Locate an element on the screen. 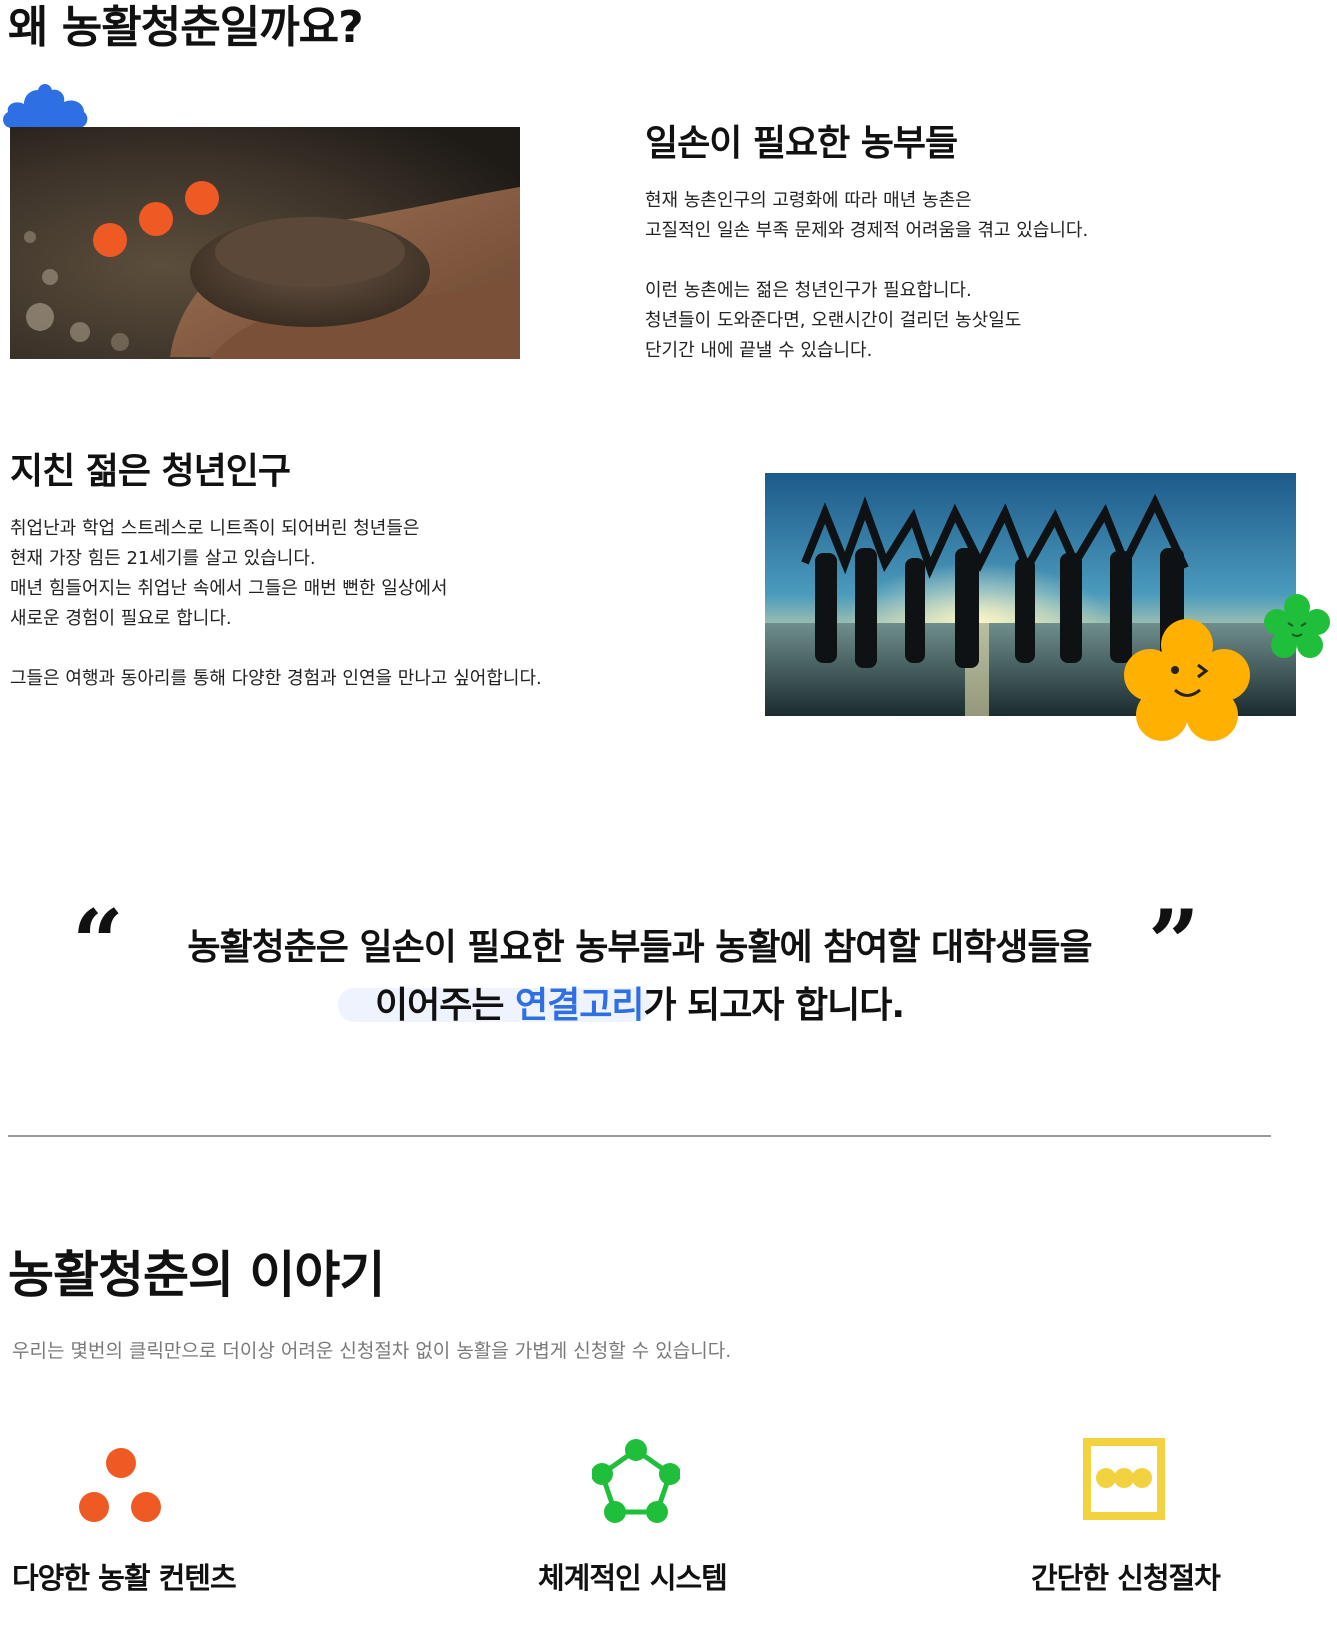 Image resolution: width=1337 pixels, height=1645 pixels. story-title: 농활청춘의 이야기 is located at coordinates (196, 1275).